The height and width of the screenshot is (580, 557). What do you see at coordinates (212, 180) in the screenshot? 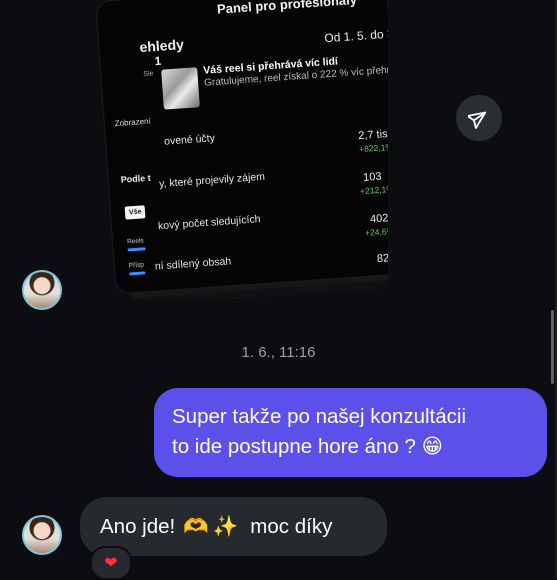
I see `metric-label: y, které projevily zájem` at bounding box center [212, 180].